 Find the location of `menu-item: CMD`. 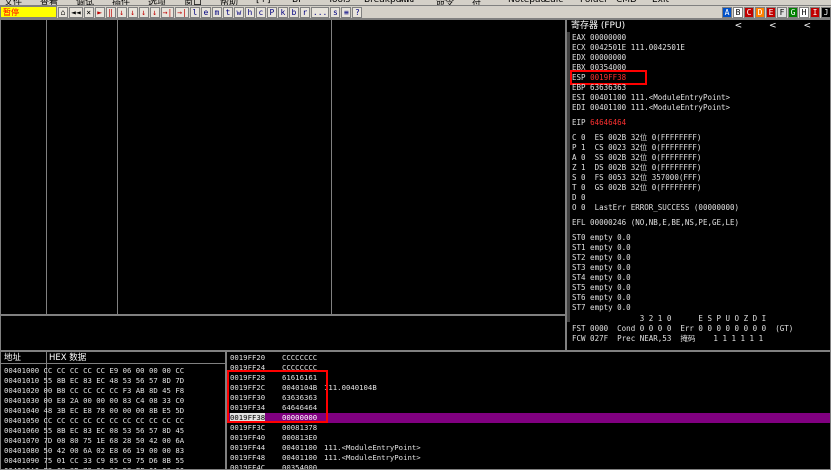

menu-item: CMD is located at coordinates (626, 2).